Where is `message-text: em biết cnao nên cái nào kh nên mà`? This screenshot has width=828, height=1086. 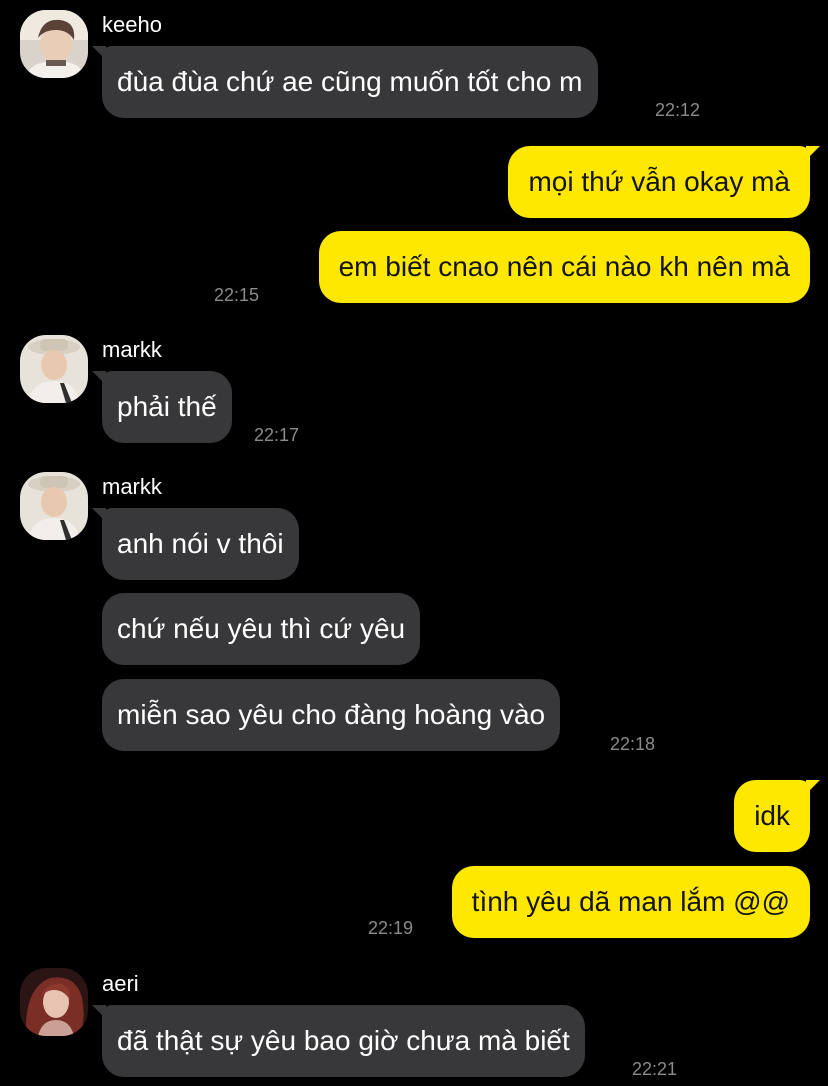
message-text: em biết cnao nên cái nào kh nên mà is located at coordinates (564, 266).